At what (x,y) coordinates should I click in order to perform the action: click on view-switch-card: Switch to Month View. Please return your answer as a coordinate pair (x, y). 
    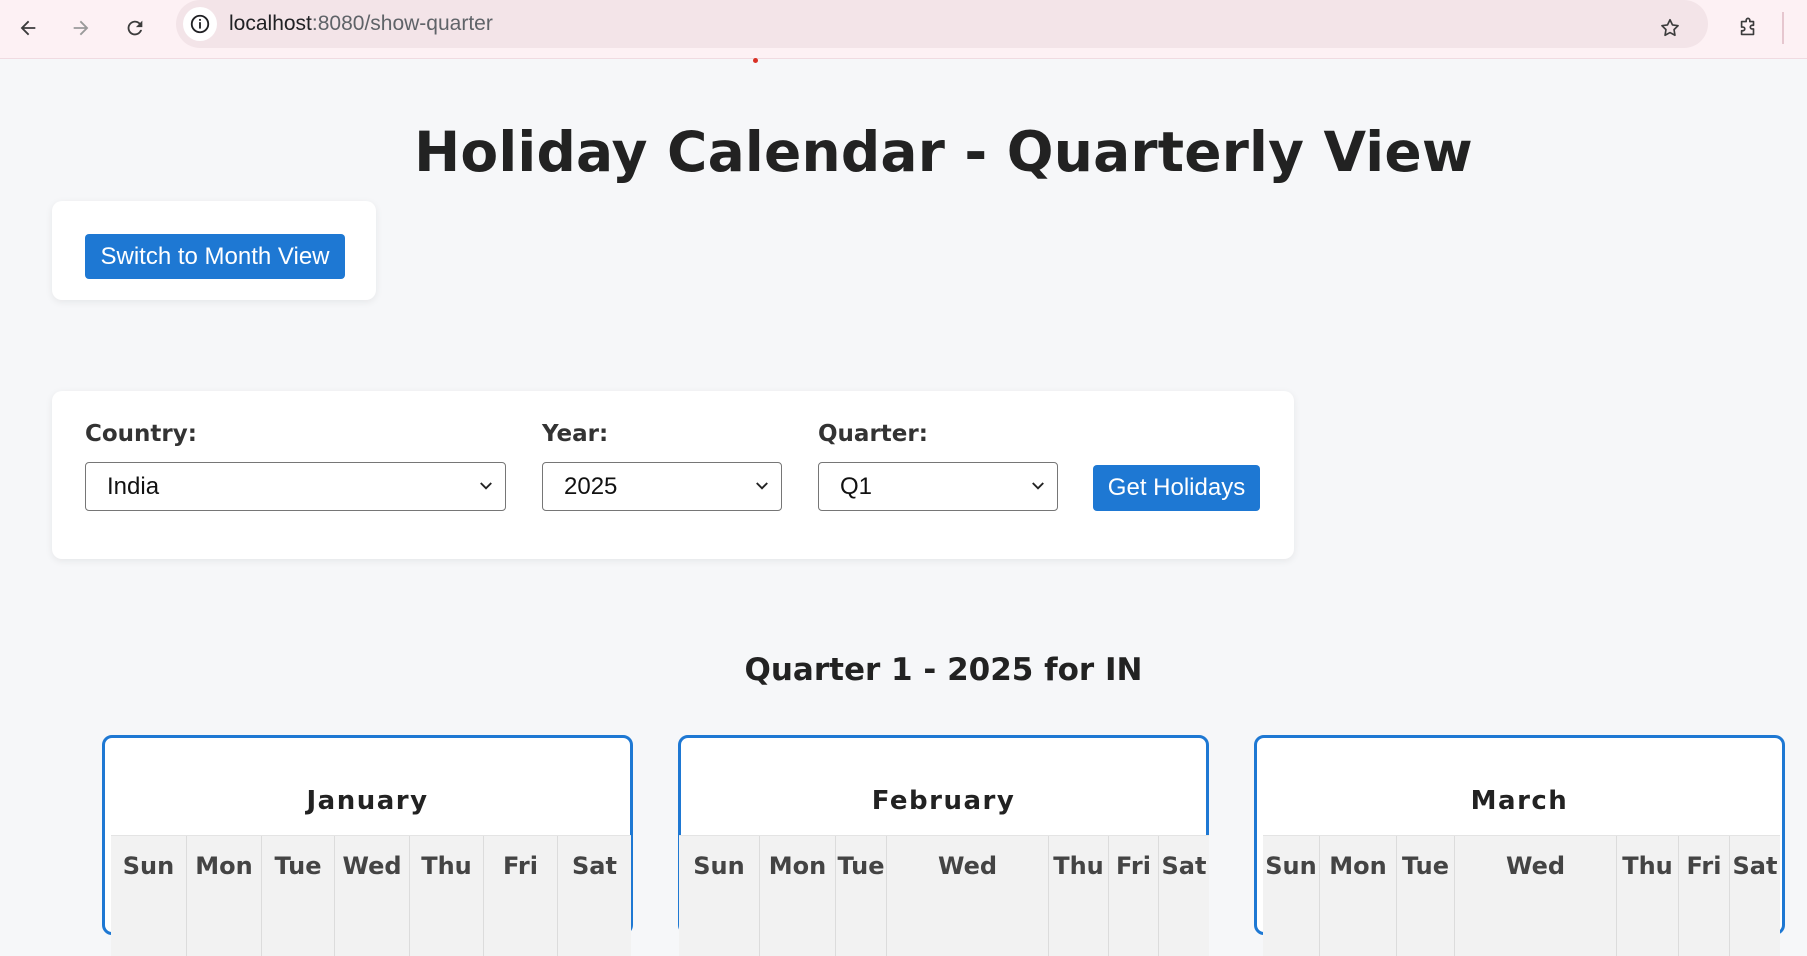
    Looking at the image, I should click on (214, 250).